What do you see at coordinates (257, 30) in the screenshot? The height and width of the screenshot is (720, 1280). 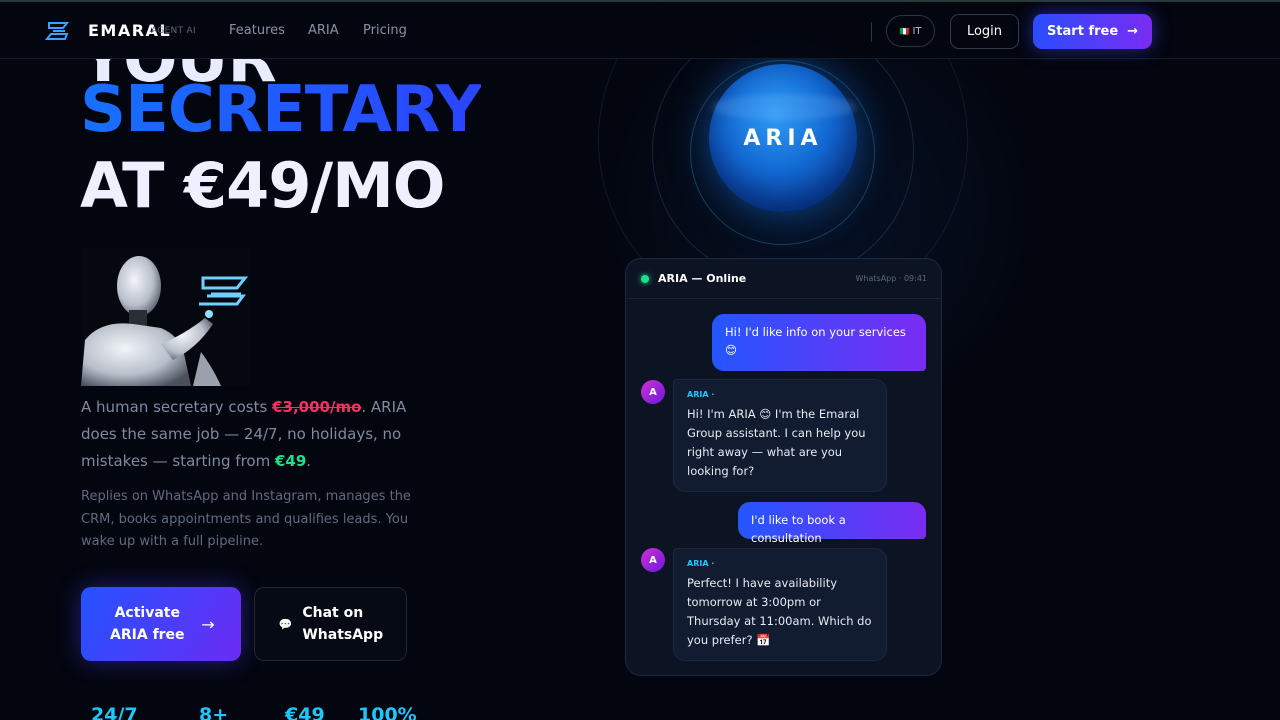 I see `nav-link-features: Features` at bounding box center [257, 30].